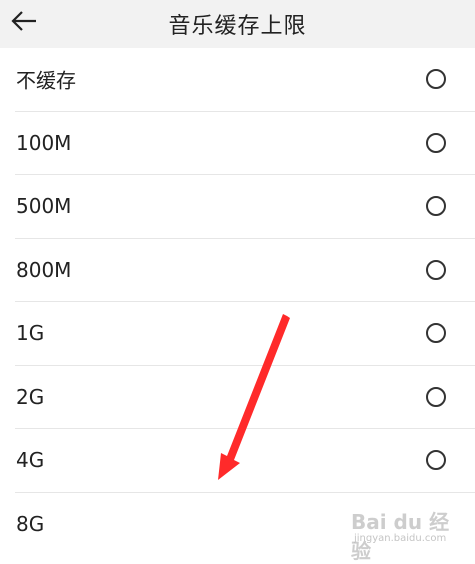 This screenshot has height=564, width=475. I want to click on option-label: 2G, so click(30, 396).